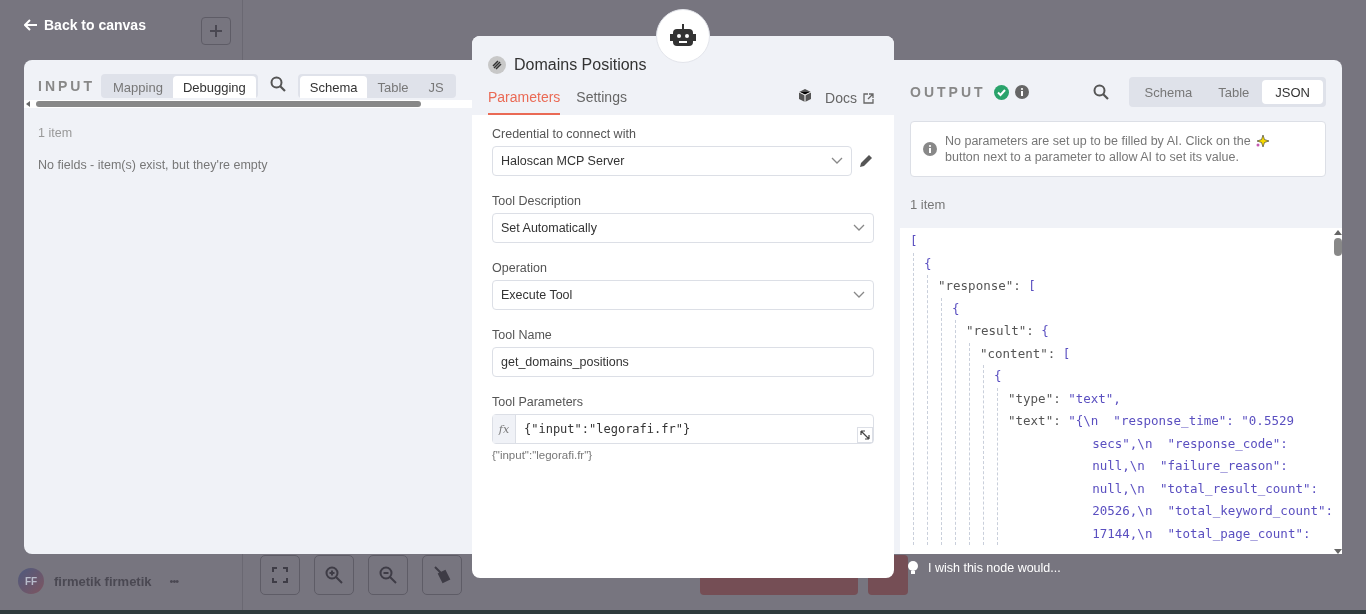 The height and width of the screenshot is (614, 1366). I want to click on input-field: get_domains_positions, so click(683, 362).